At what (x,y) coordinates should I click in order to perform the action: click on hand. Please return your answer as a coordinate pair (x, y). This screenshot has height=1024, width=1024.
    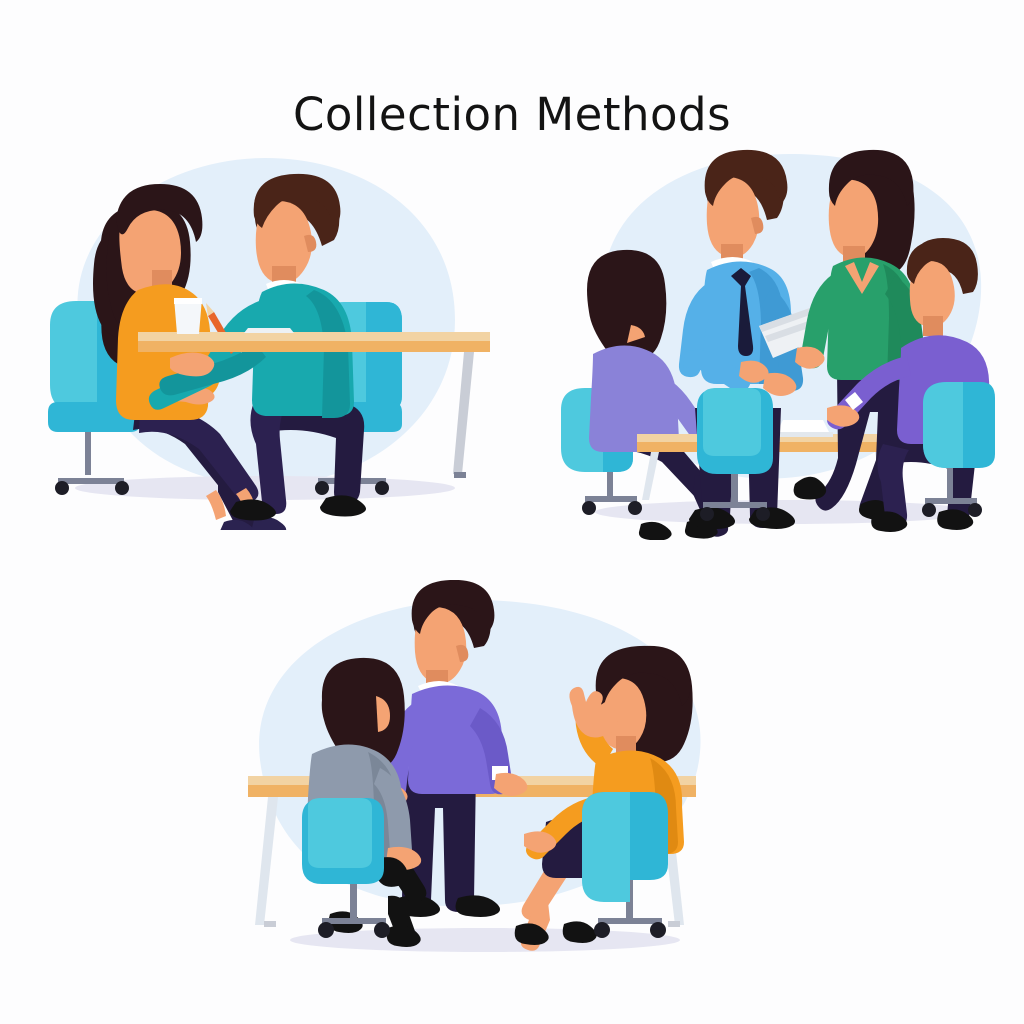
    Looking at the image, I should click on (192, 364).